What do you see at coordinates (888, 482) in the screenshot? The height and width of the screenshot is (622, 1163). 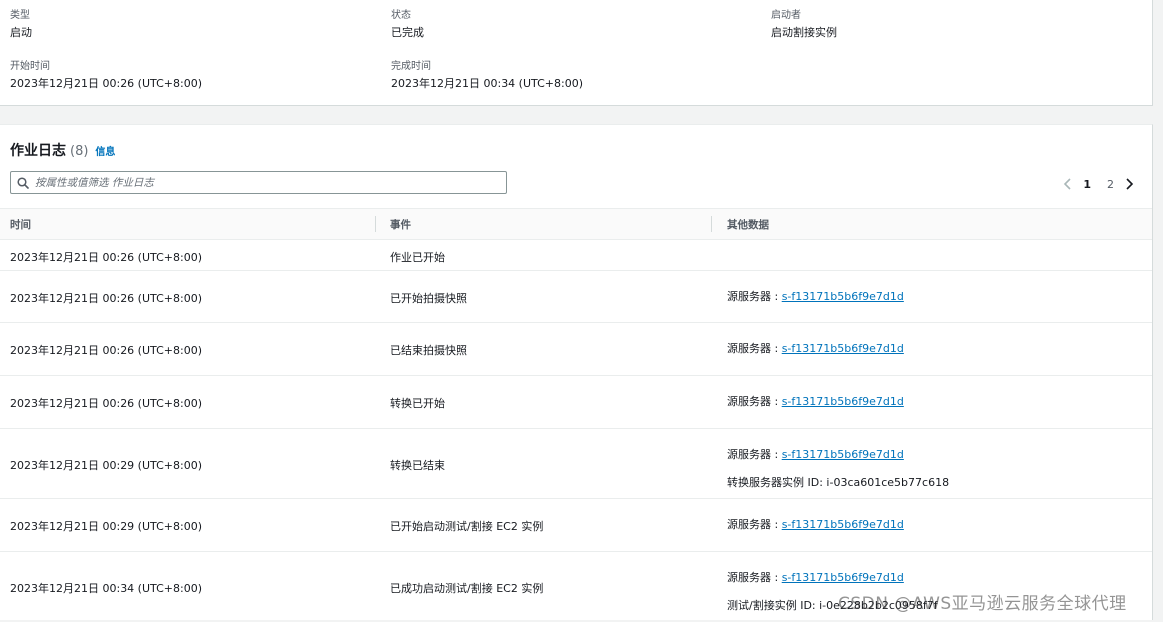 I see `conversion-instance-id: i-03ca601ce5b77c618` at bounding box center [888, 482].